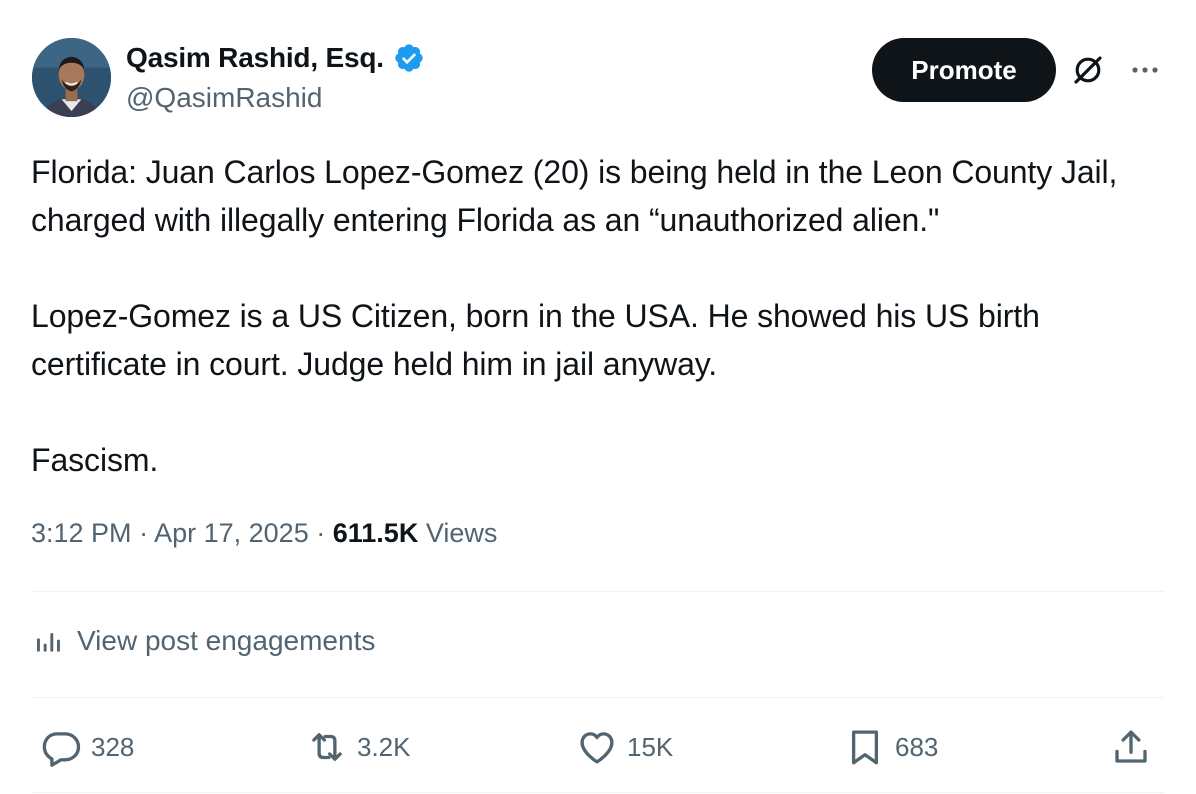 The width and height of the screenshot is (1196, 794). I want to click on author-display-name: Qasim Rashid, Esq., so click(255, 58).